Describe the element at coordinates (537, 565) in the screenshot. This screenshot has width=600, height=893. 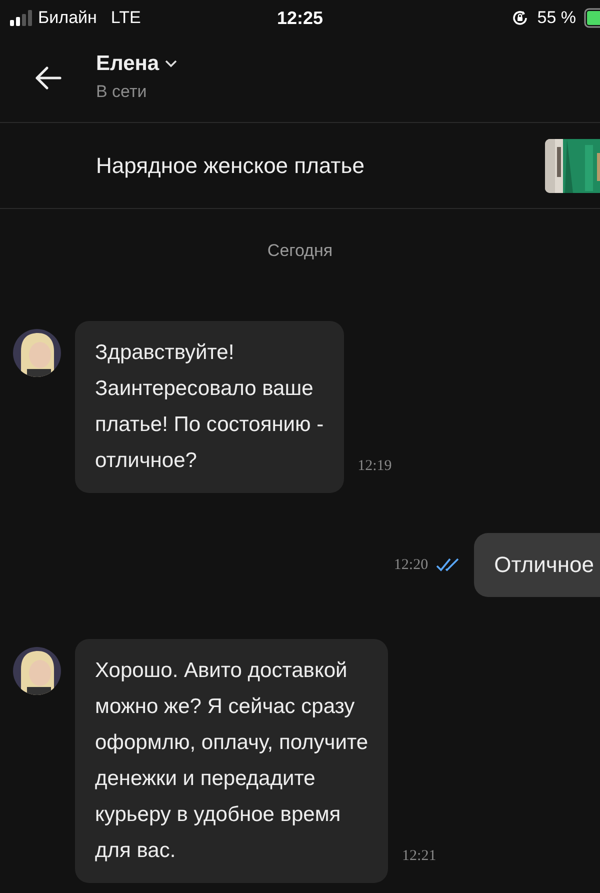
I see `message-bubble: Отличное` at that location.